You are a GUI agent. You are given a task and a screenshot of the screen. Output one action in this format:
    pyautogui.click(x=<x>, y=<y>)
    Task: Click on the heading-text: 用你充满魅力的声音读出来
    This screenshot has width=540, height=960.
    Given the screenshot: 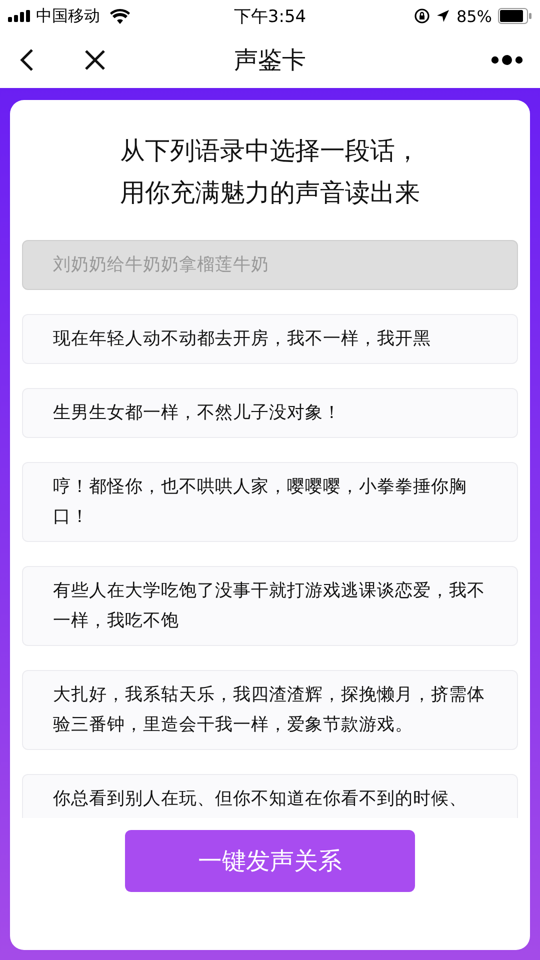 What is the action you would take?
    pyautogui.click(x=270, y=193)
    